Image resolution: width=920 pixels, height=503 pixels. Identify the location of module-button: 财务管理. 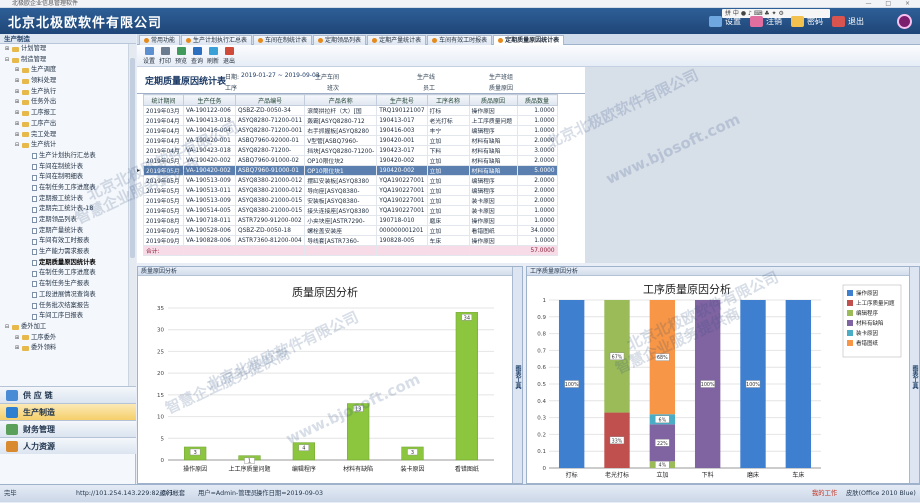
(68, 428).